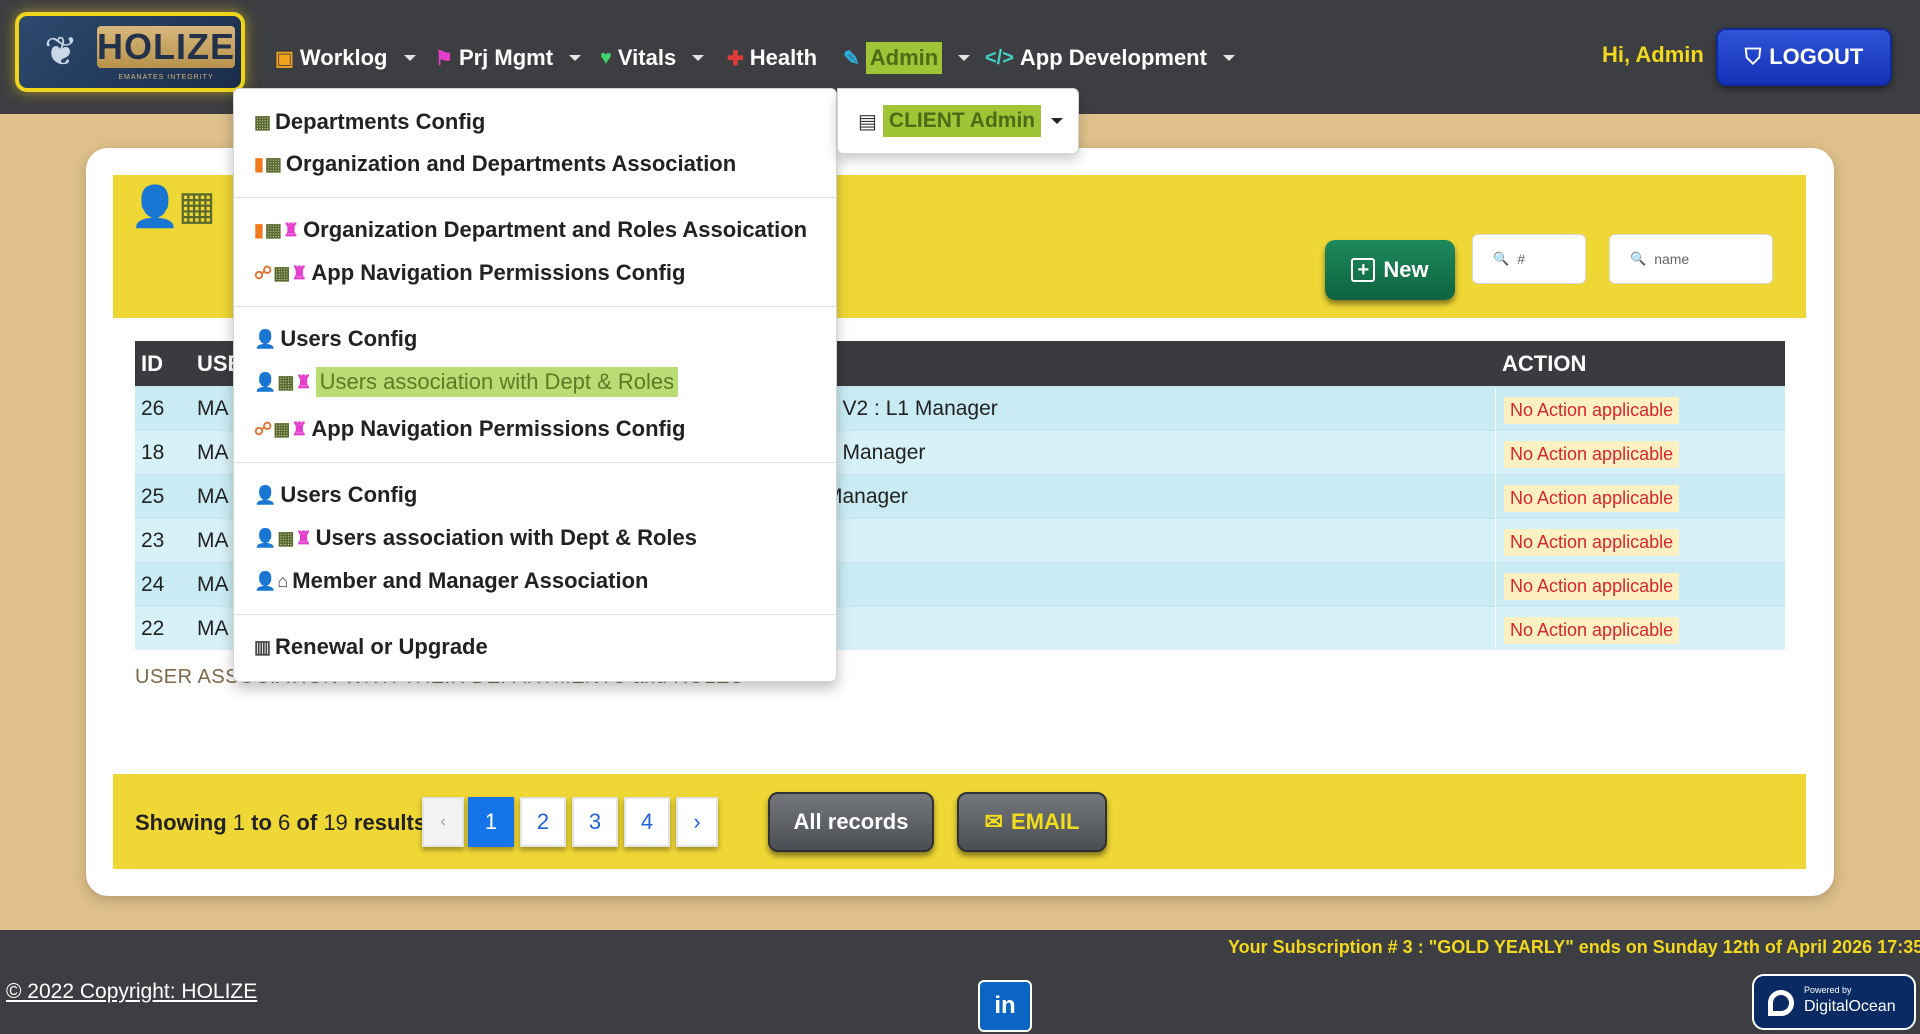 Image resolution: width=1920 pixels, height=1034 pixels. Describe the element at coordinates (1804, 57) in the screenshot. I see `logout-button: ⛉ LOGOUT` at that location.